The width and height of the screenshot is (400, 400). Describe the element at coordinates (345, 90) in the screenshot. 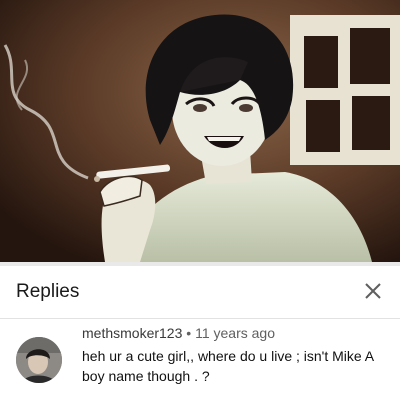

I see `window-illustration` at that location.